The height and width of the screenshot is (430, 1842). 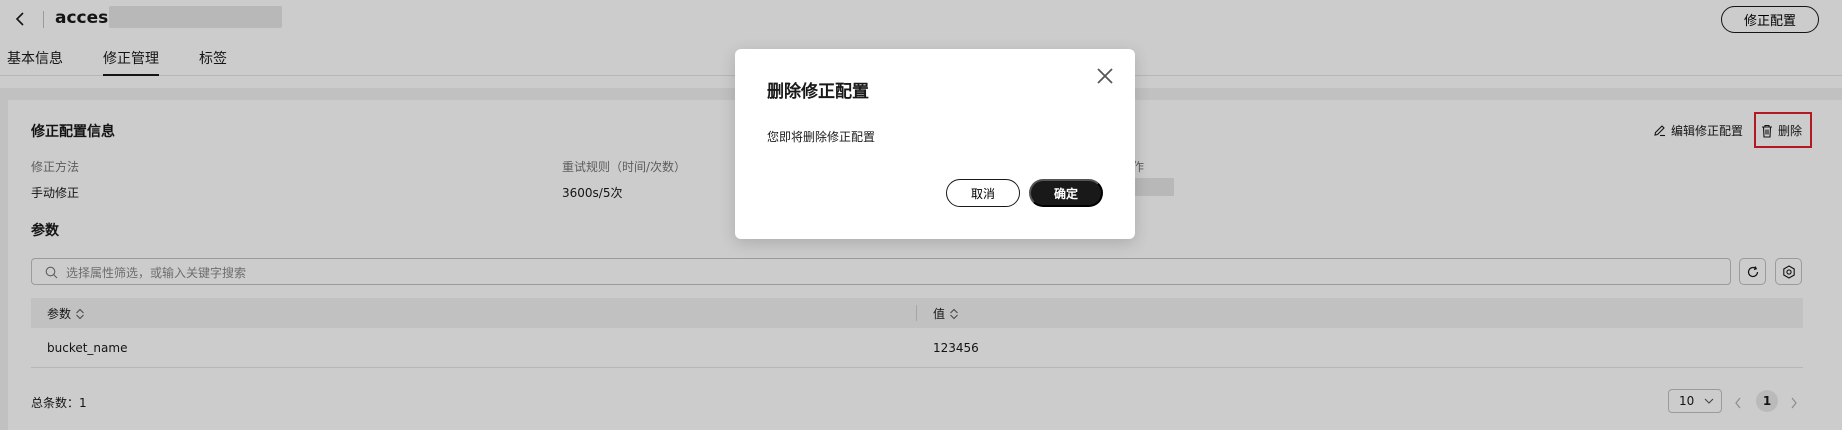 What do you see at coordinates (1105, 76) in the screenshot?
I see `close-icon` at bounding box center [1105, 76].